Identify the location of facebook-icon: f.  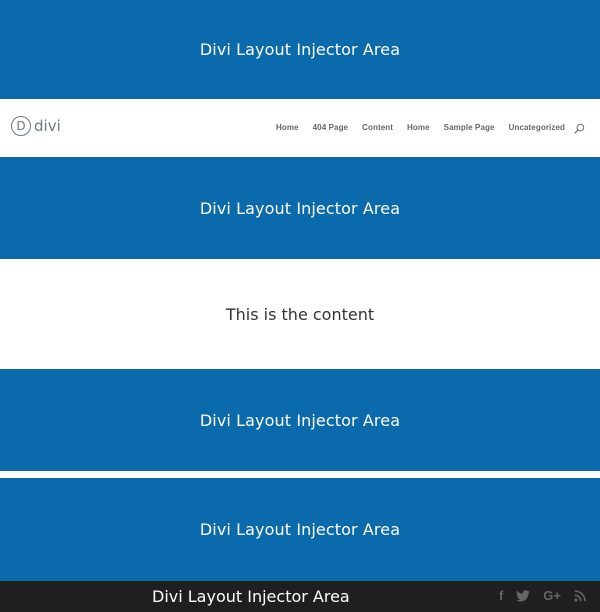
(501, 596).